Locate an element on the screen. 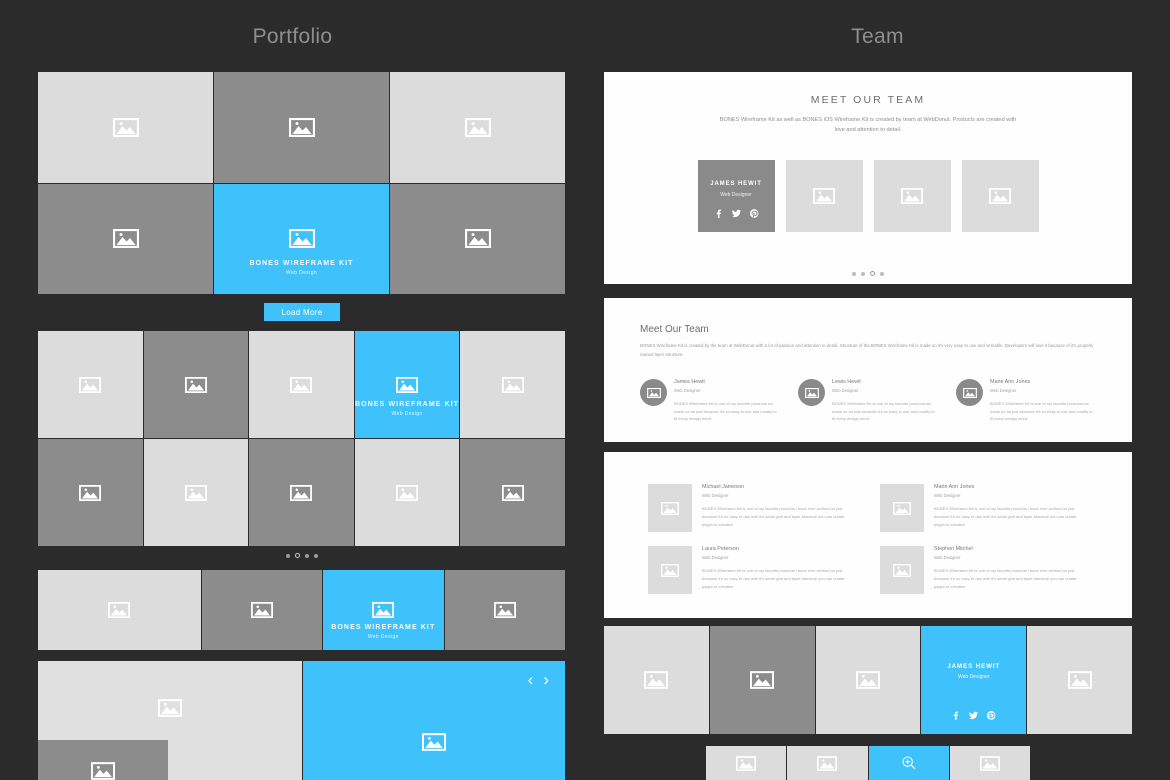 The height and width of the screenshot is (780, 1170). zoom-in-icon is located at coordinates (909, 763).